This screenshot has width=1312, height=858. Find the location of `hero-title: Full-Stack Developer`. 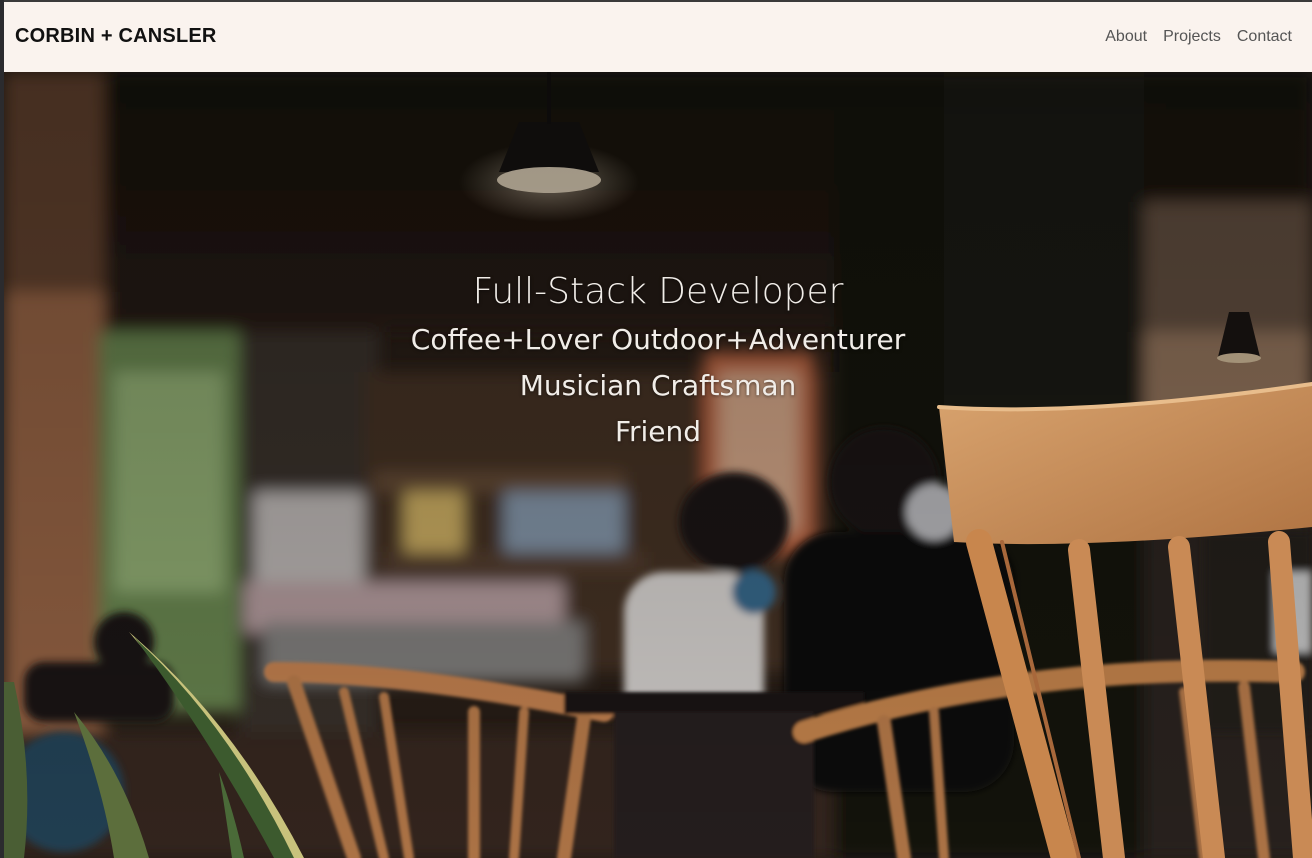

hero-title: Full-Stack Developer is located at coordinates (658, 291).